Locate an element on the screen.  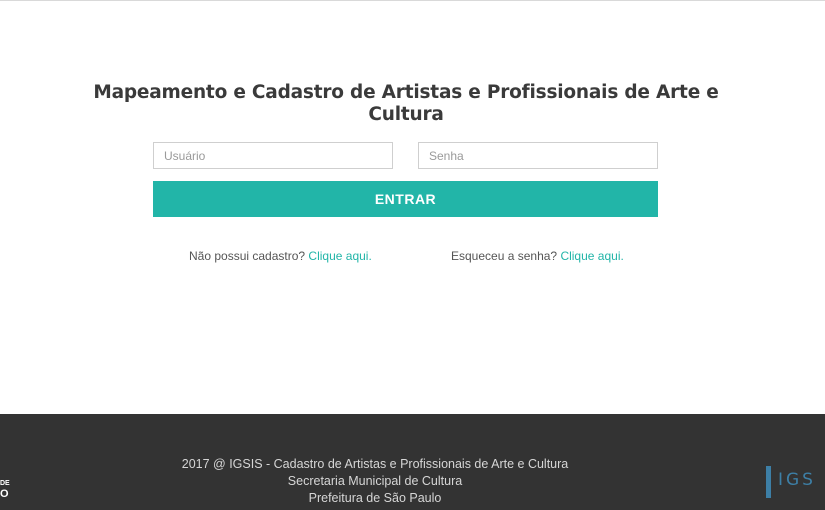
igsis-logo-bar is located at coordinates (768, 482).